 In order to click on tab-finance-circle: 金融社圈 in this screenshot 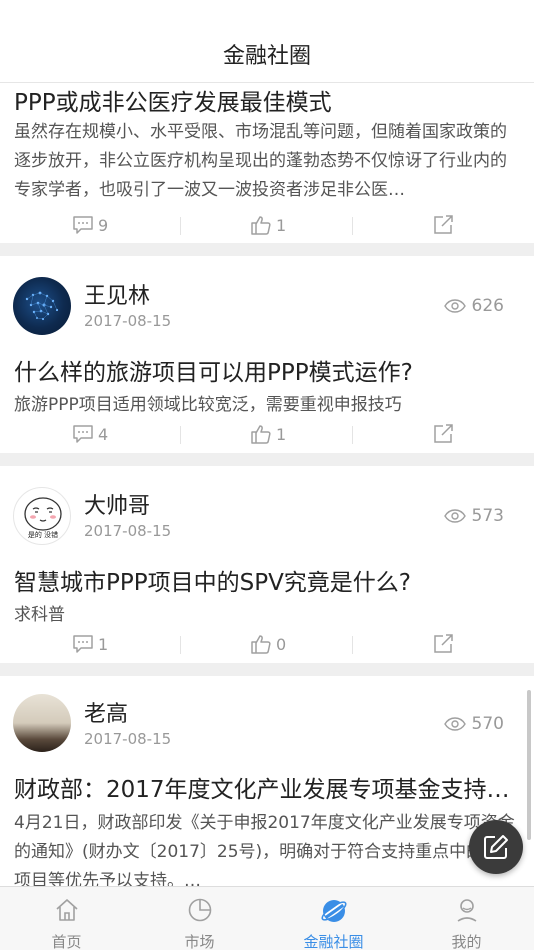, I will do `click(333, 918)`.